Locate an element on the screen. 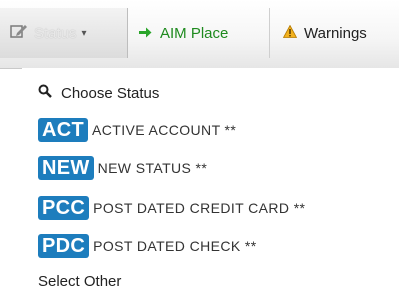 The image size is (399, 301). choose-status-item: Choose Status is located at coordinates (98, 93).